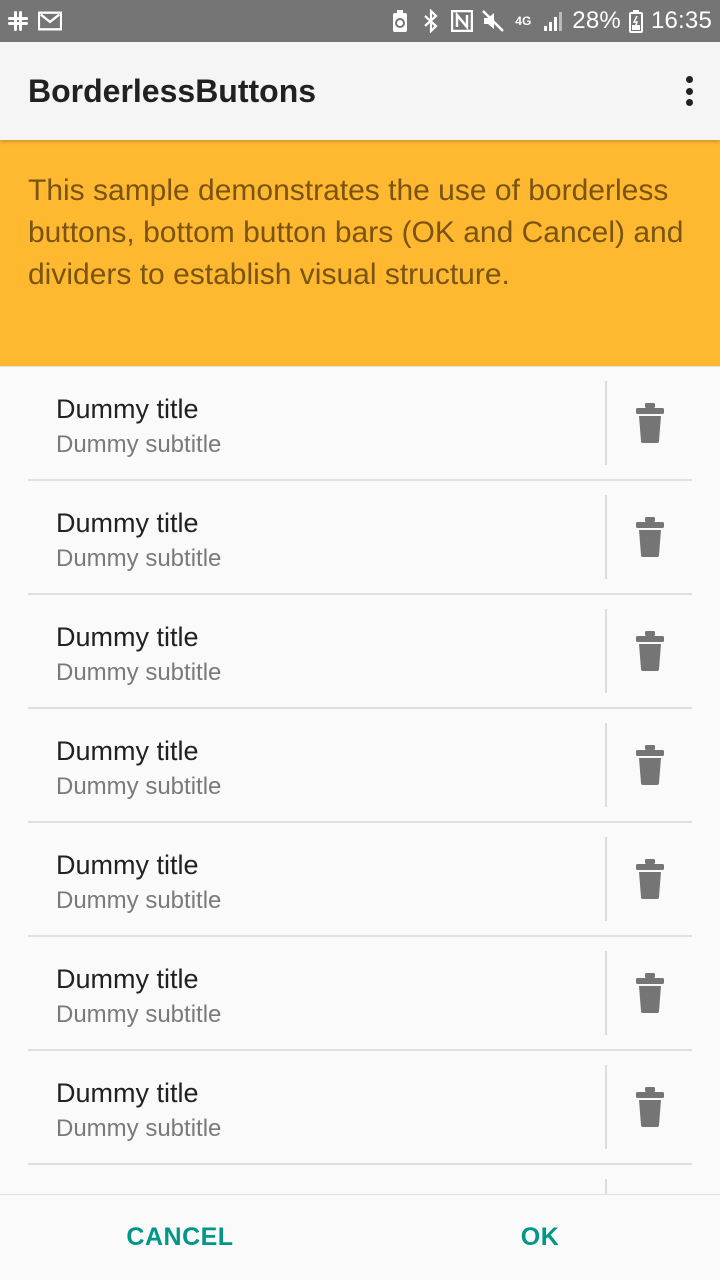  Describe the element at coordinates (493, 21) in the screenshot. I see `mute-icon` at that location.